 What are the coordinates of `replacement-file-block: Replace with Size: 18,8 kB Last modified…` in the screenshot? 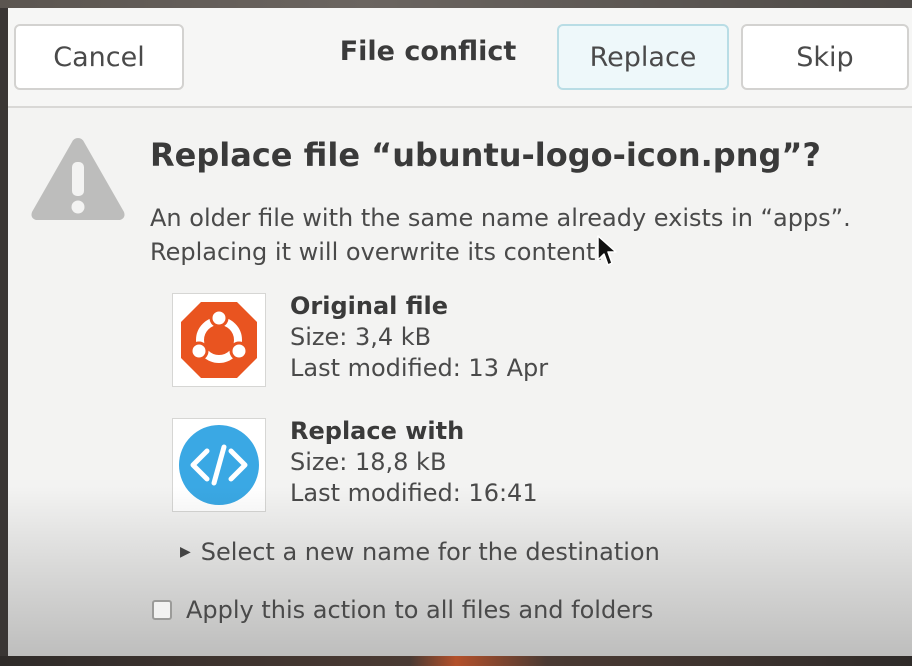 It's located at (355, 464).